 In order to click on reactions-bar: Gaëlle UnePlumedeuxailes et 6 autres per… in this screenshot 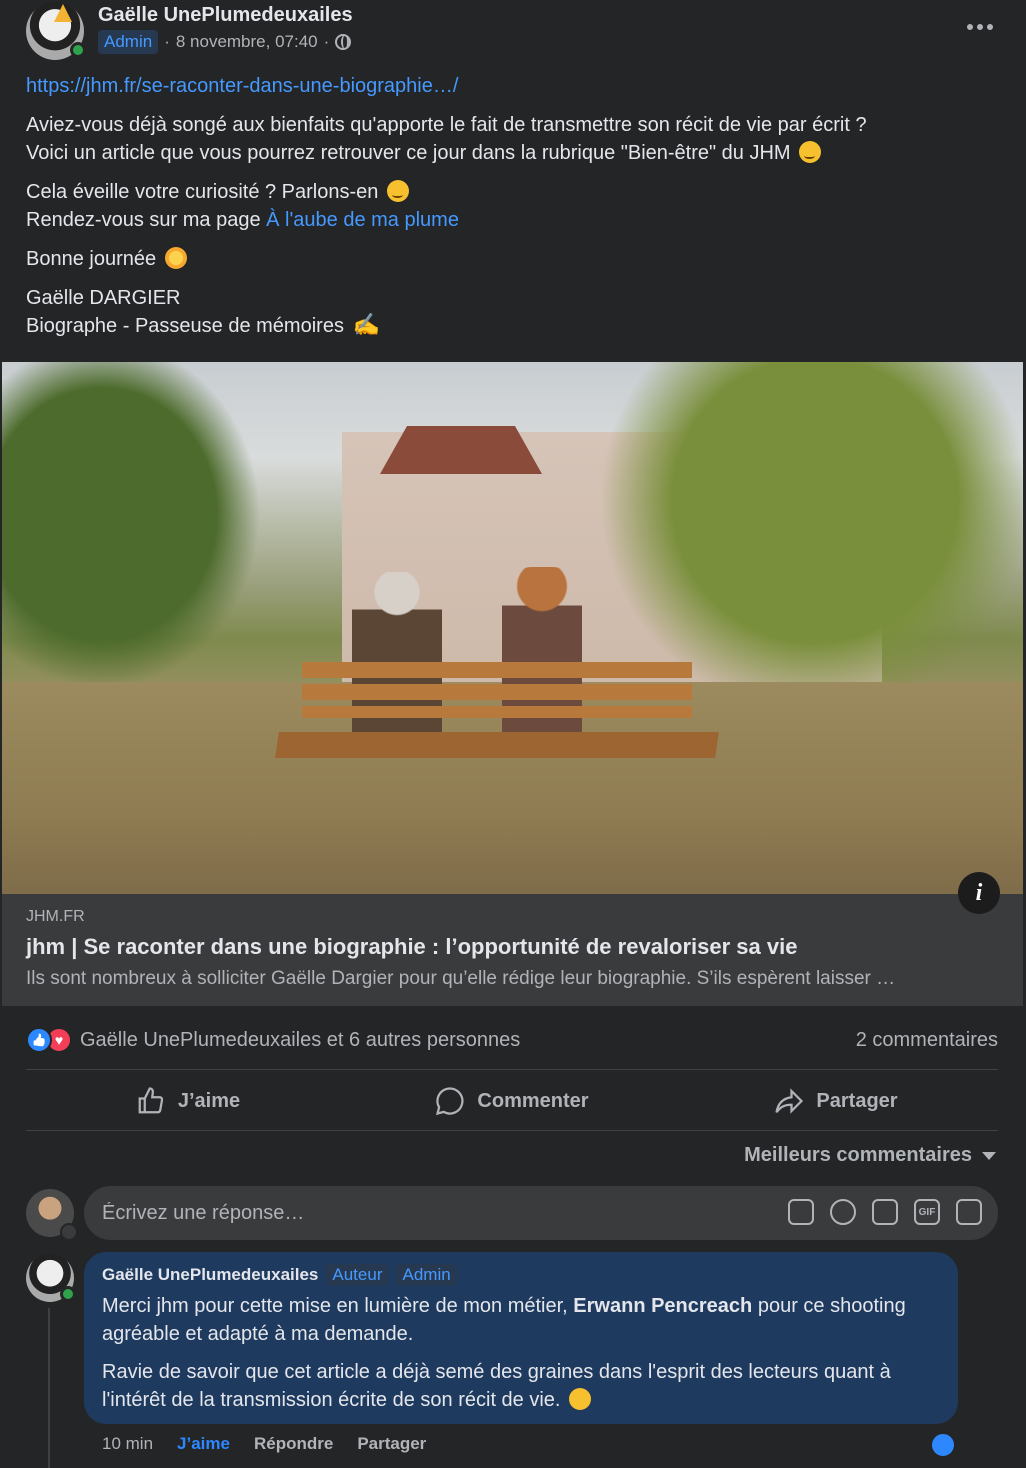, I will do `click(512, 1040)`.